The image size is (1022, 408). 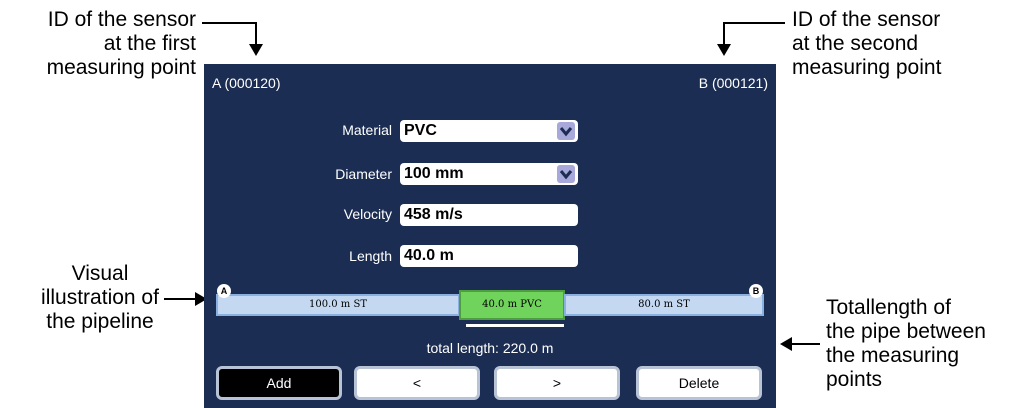 I want to click on node-b: B, so click(x=756, y=291).